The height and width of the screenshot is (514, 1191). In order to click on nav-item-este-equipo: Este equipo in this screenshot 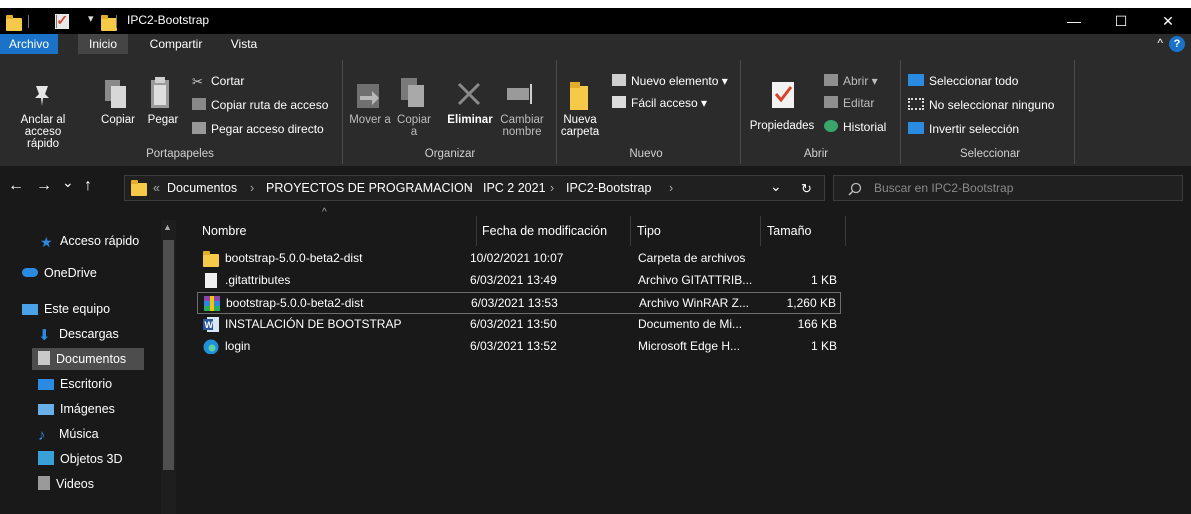, I will do `click(66, 309)`.